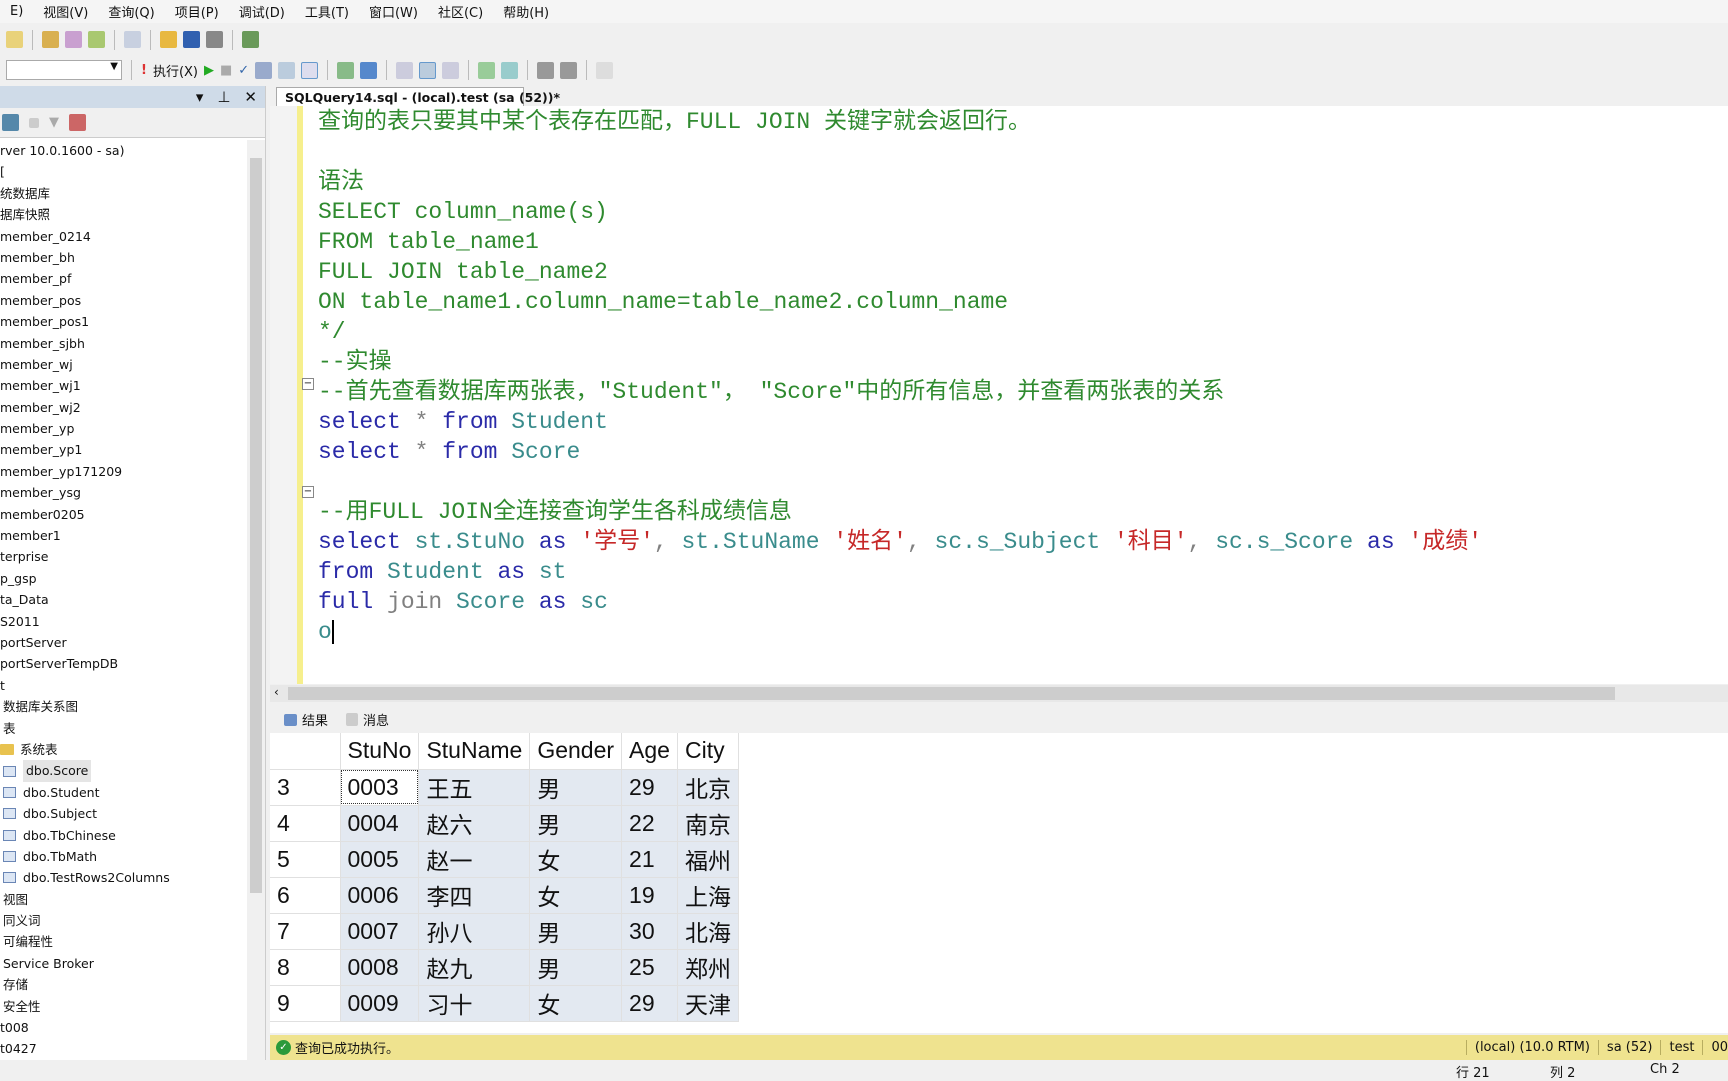  I want to click on tree-item: 系统表, so click(123, 749).